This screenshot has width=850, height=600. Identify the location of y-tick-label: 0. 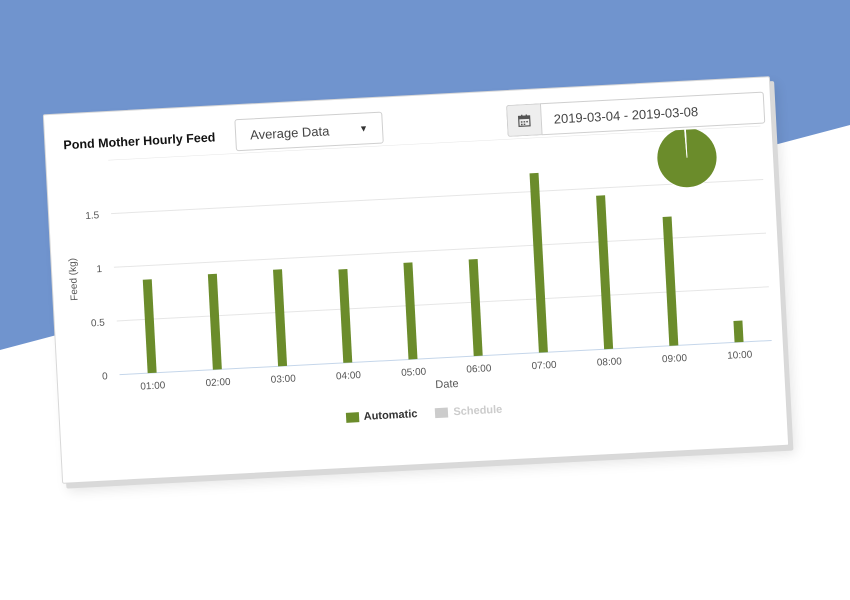
(105, 376).